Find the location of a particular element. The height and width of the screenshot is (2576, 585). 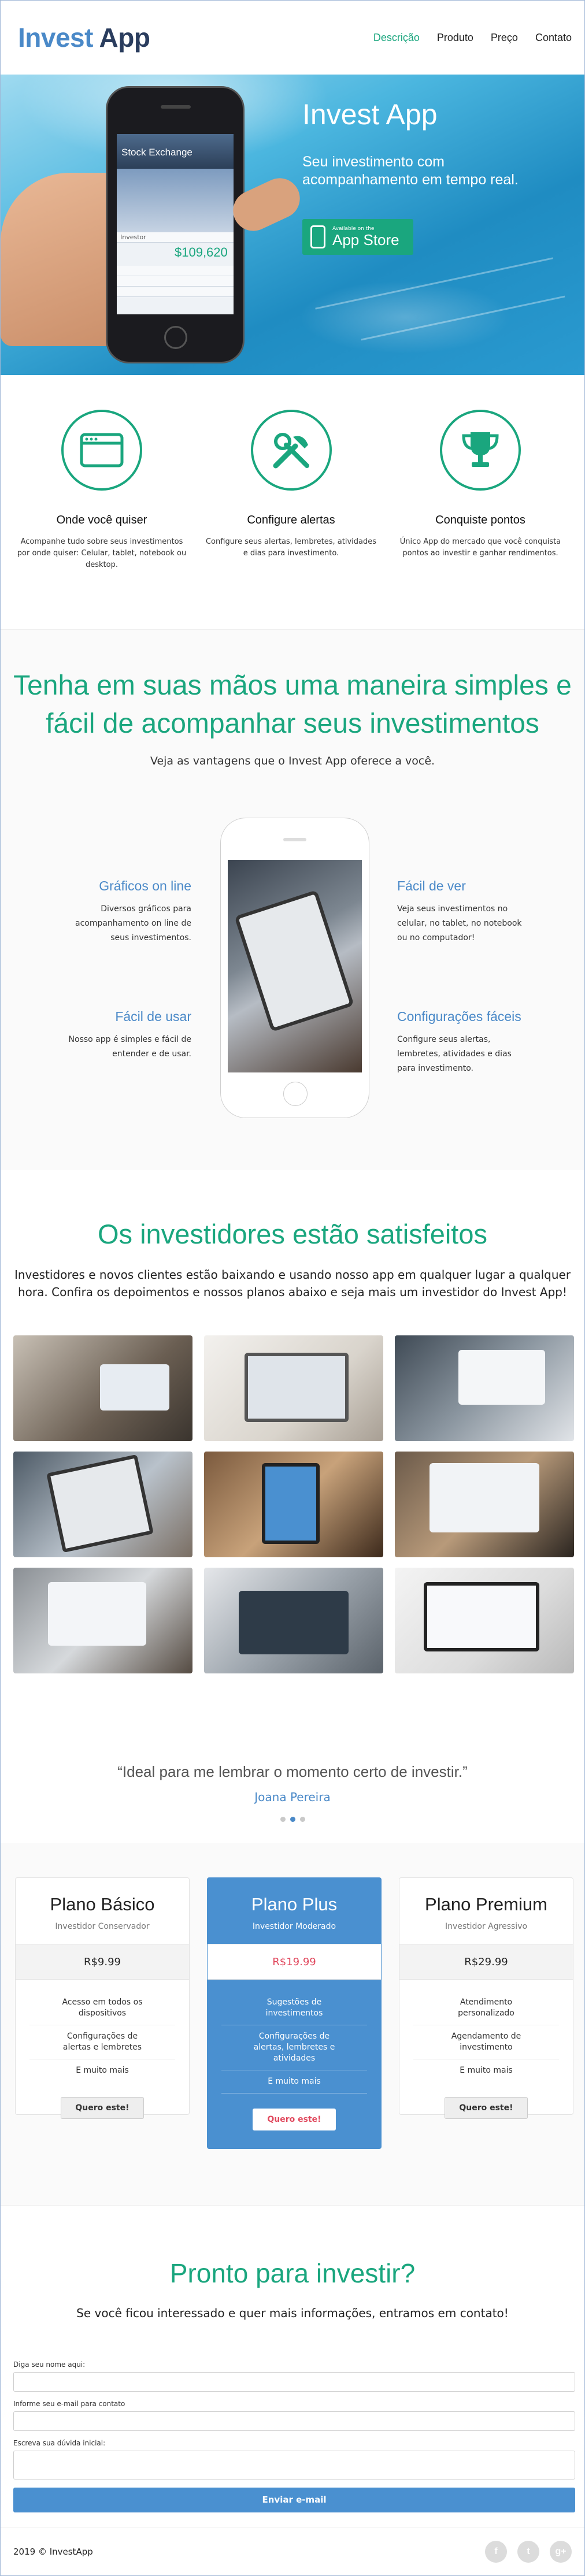

plan-price: R$29.99 is located at coordinates (486, 1962).